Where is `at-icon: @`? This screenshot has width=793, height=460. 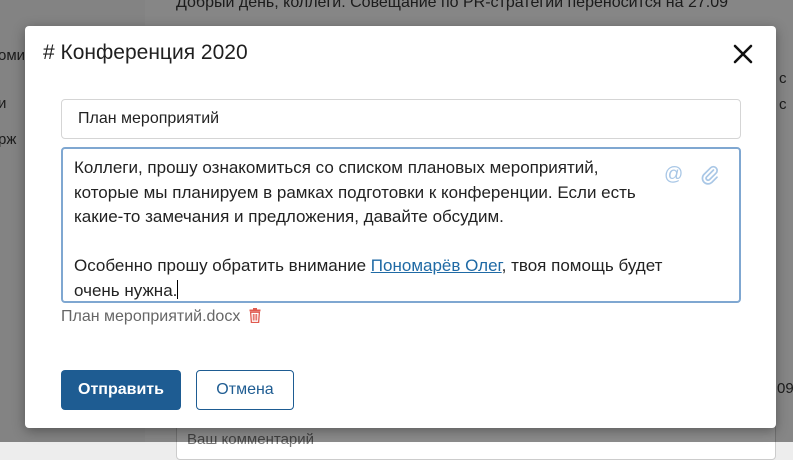 at-icon: @ is located at coordinates (673, 175).